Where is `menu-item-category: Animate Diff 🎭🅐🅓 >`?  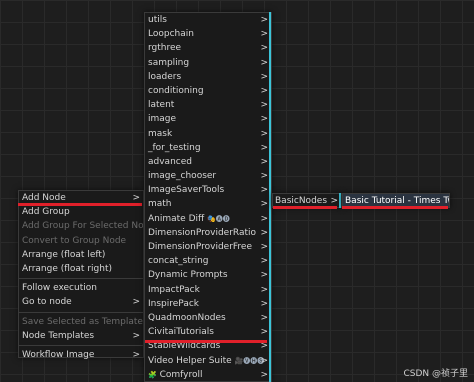 menu-item-category: Animate Diff 🎭🅐🅓 > is located at coordinates (208, 219).